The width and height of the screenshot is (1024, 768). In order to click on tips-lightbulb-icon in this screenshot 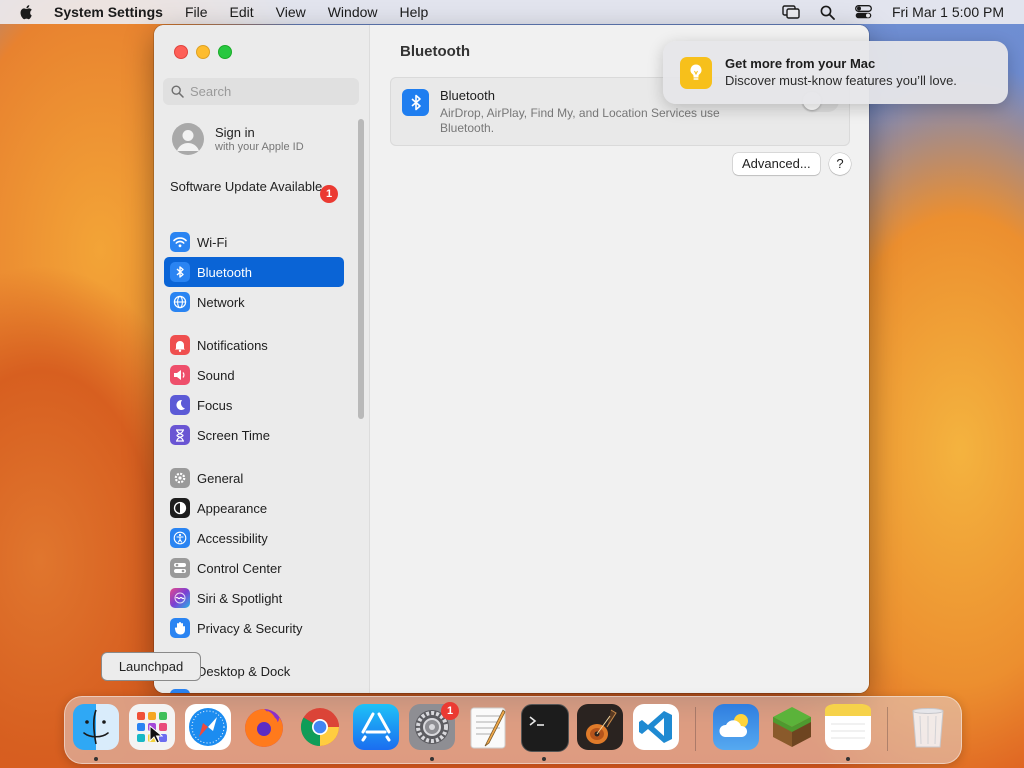, I will do `click(696, 73)`.